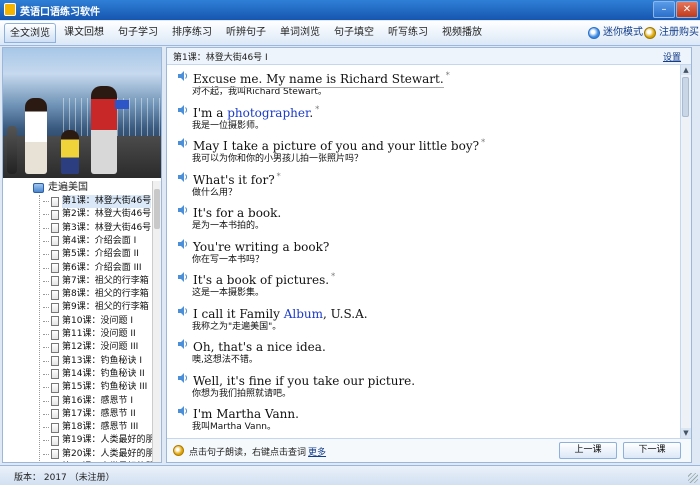 This screenshot has width=700, height=485. What do you see at coordinates (425, 379) in the screenshot?
I see `sentence-english: Well, it's fine if you take our picture.` at bounding box center [425, 379].